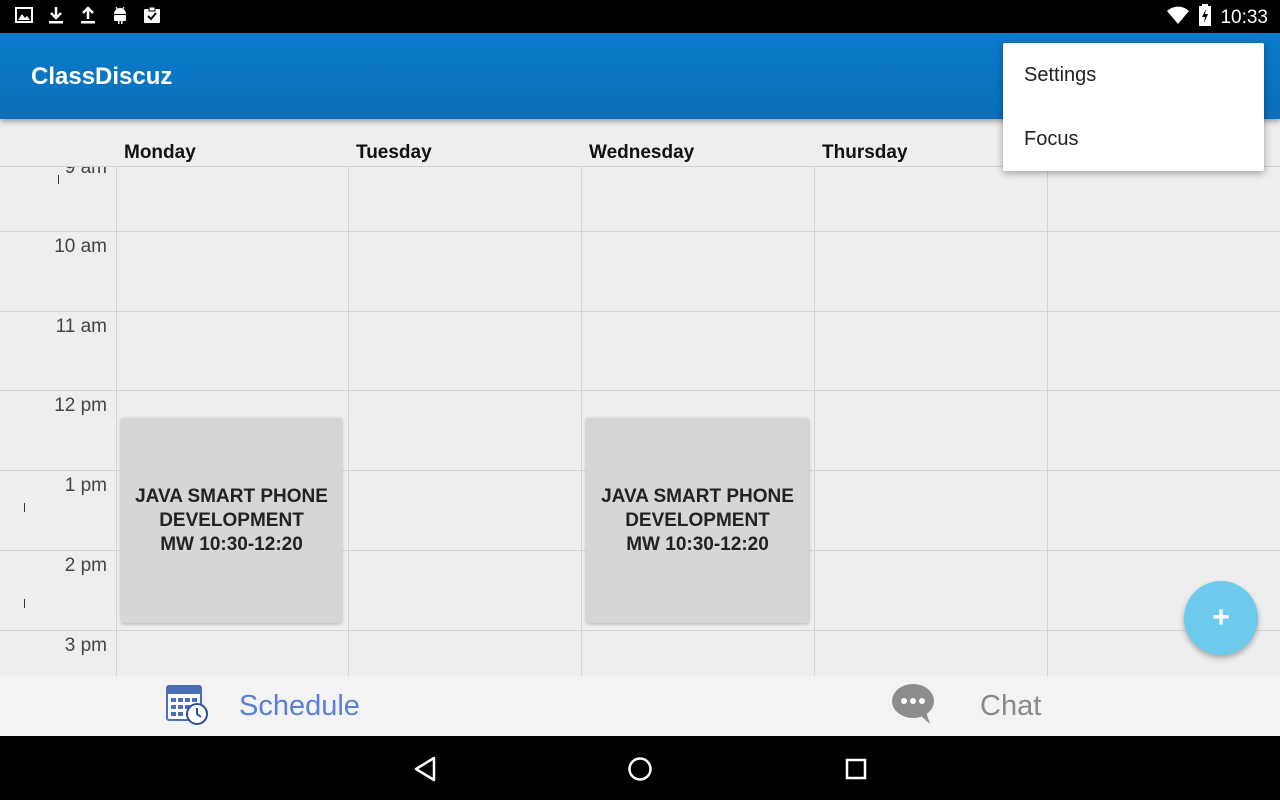 The height and width of the screenshot is (800, 1280). I want to click on status-bar: 10:33, so click(640, 16).